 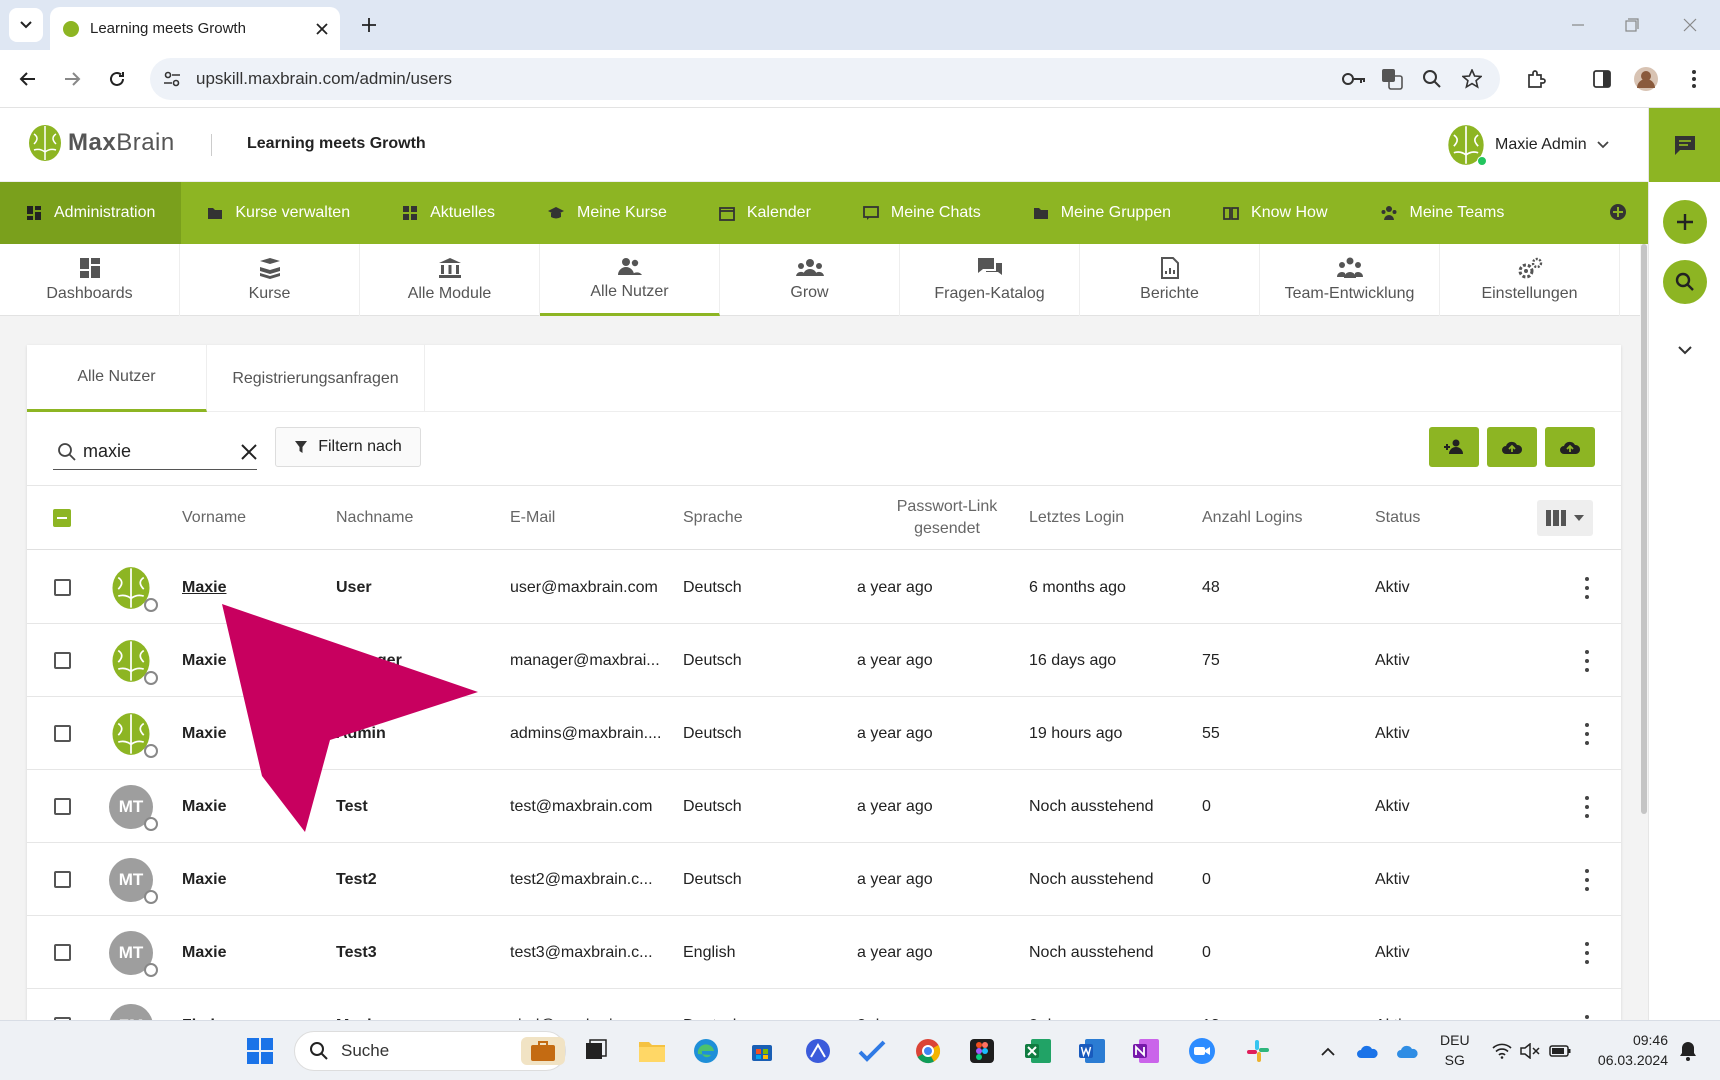 What do you see at coordinates (532, 518) in the screenshot?
I see `col-email: E-Mail` at bounding box center [532, 518].